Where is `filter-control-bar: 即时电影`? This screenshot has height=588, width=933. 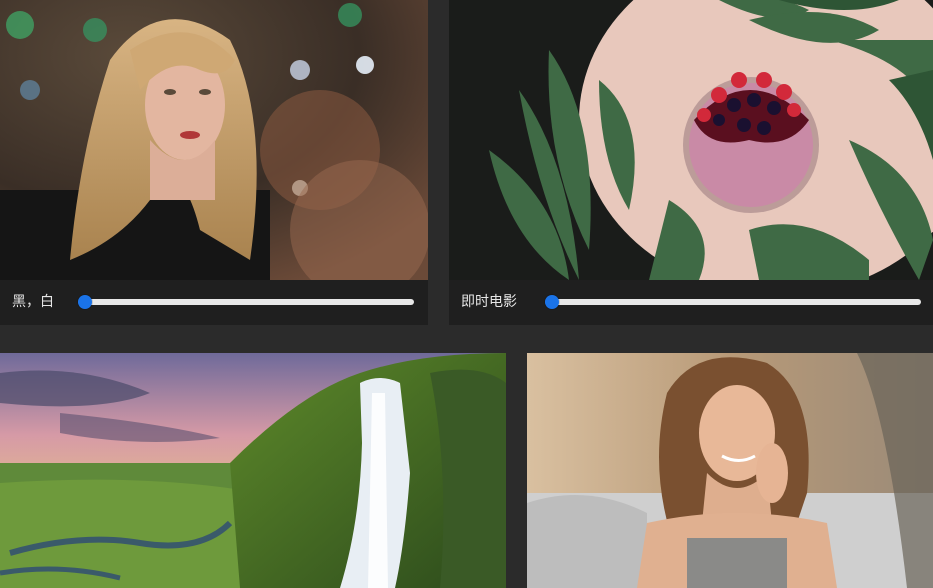 filter-control-bar: 即时电影 is located at coordinates (691, 302).